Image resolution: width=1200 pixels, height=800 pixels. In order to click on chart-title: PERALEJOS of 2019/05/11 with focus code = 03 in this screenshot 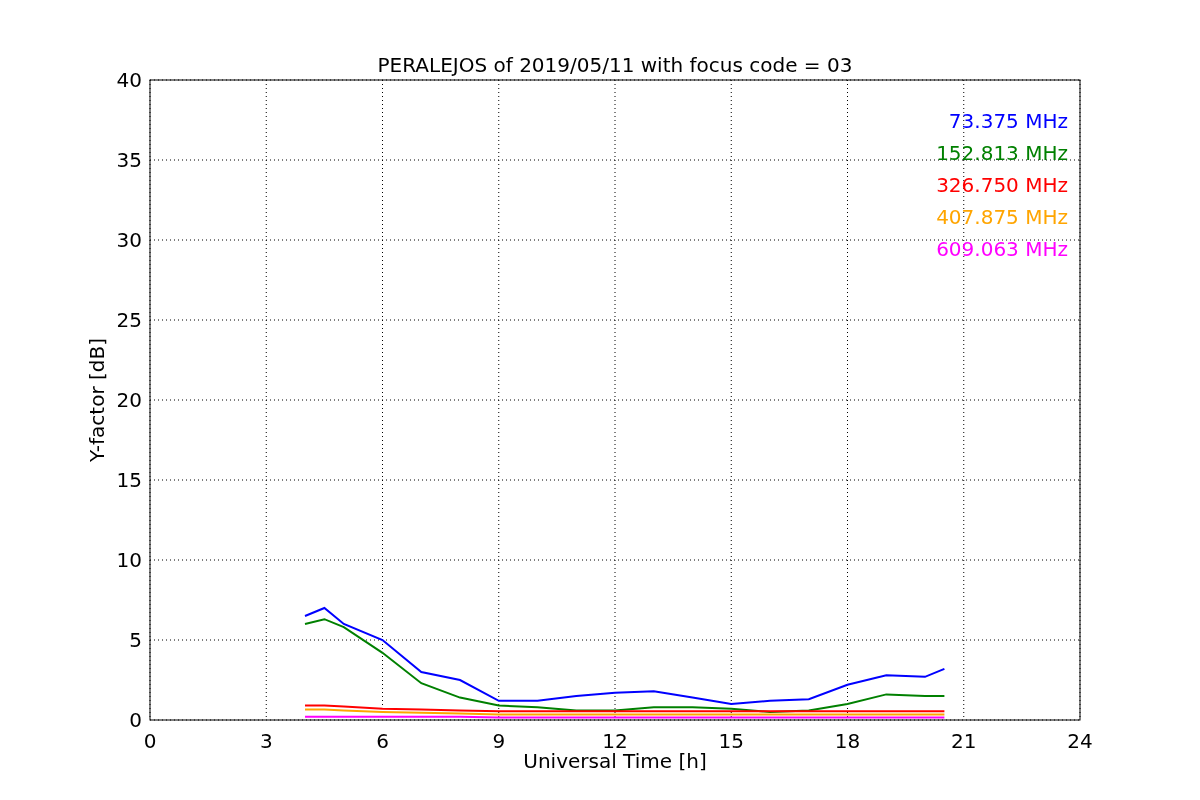, I will do `click(615, 65)`.